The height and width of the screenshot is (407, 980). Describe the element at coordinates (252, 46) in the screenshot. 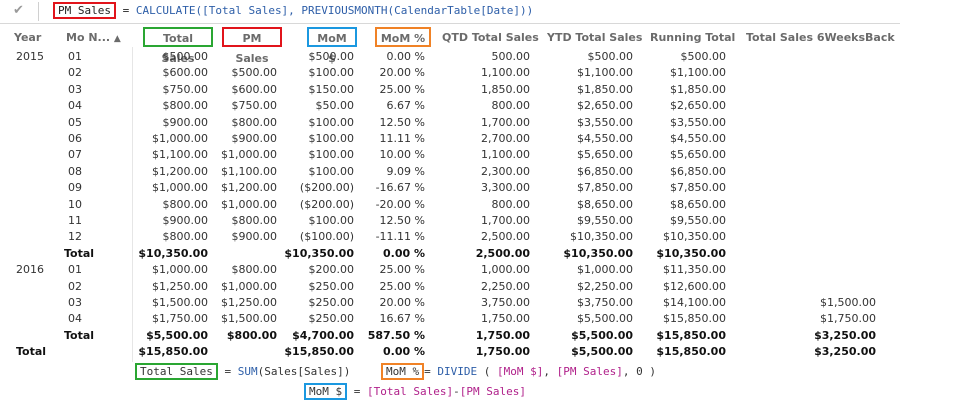

I see `column-header-pm-sales: PM Sales` at that location.